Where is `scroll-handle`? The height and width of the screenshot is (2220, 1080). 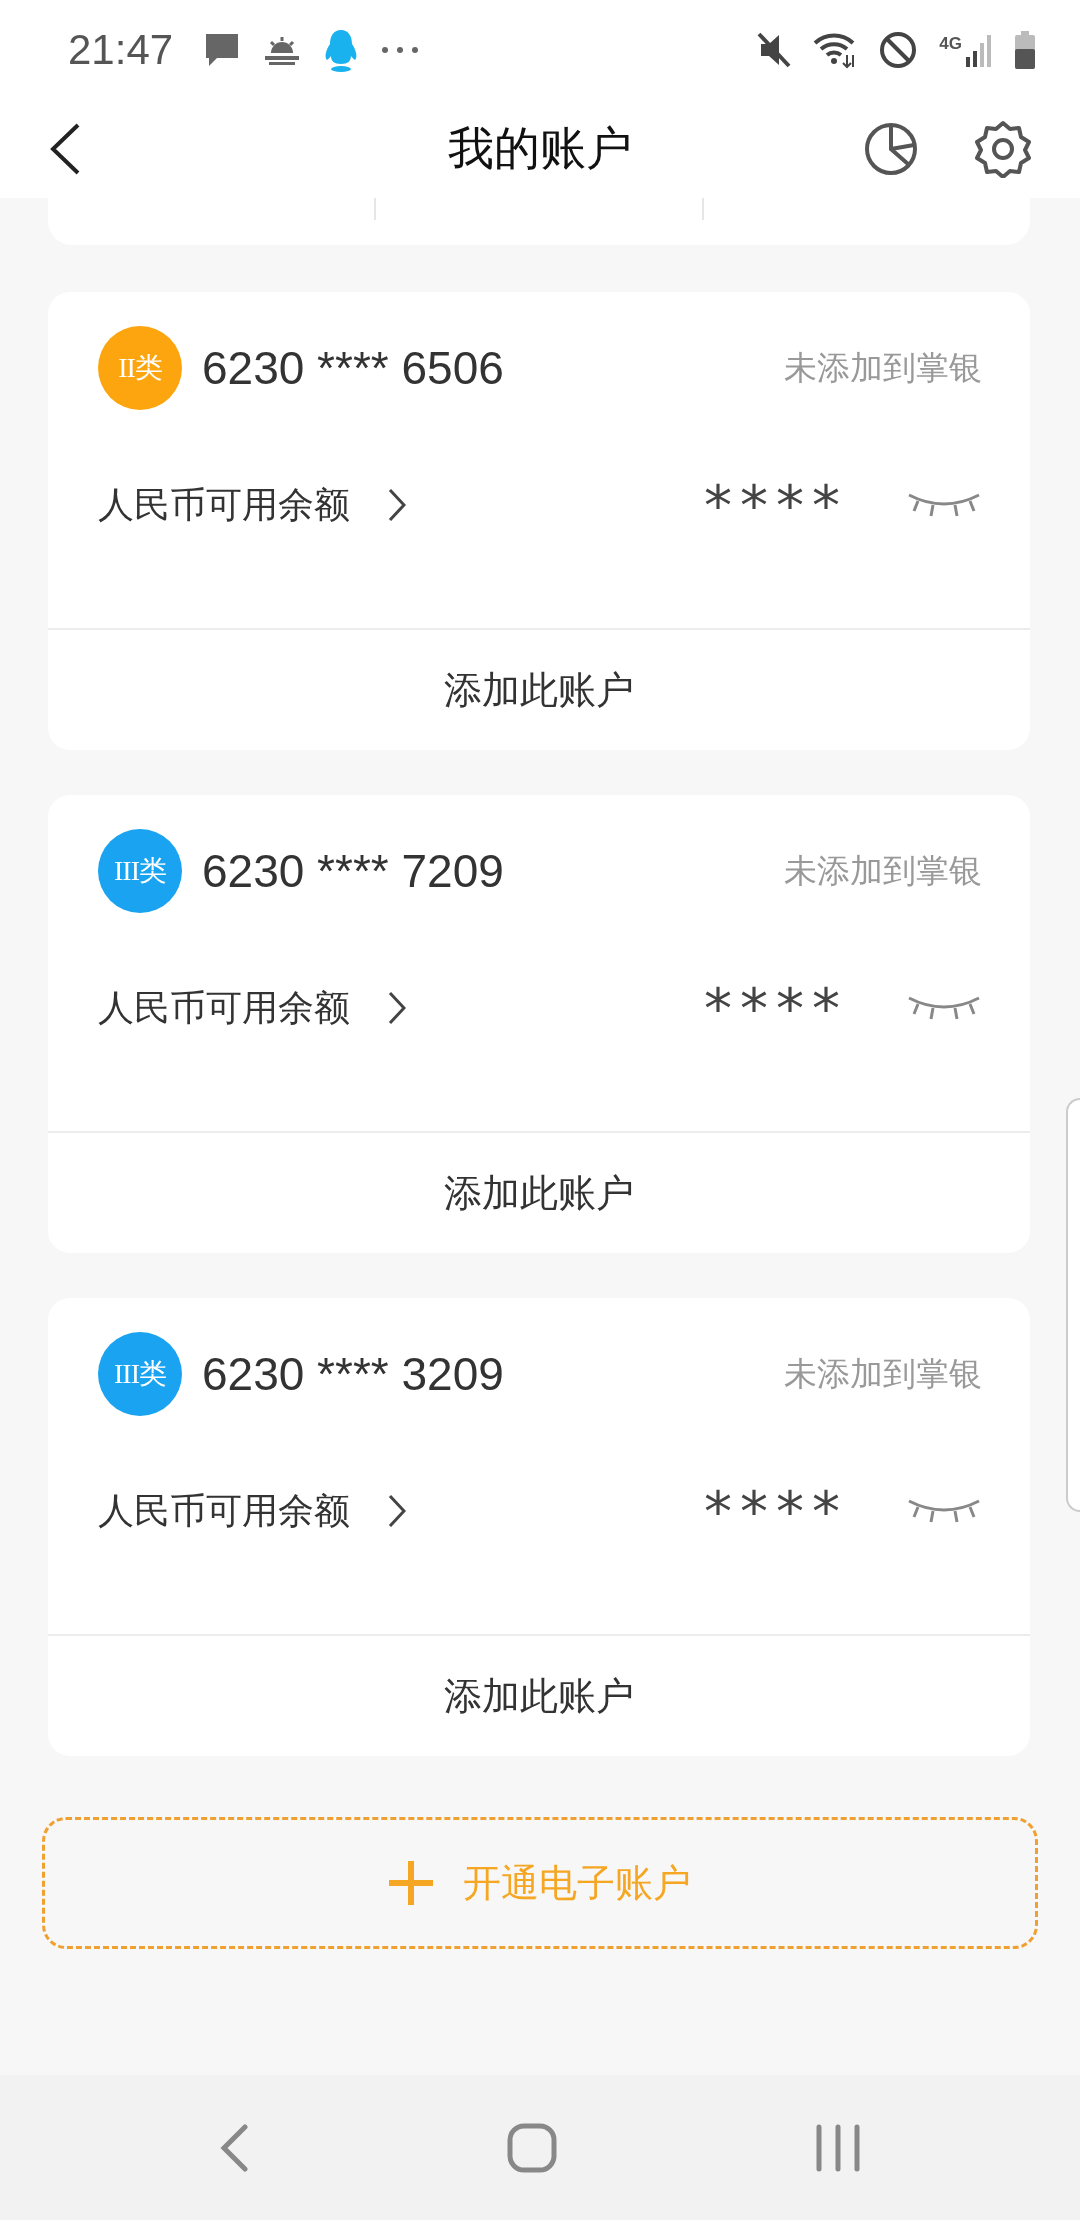
scroll-handle is located at coordinates (1073, 1305).